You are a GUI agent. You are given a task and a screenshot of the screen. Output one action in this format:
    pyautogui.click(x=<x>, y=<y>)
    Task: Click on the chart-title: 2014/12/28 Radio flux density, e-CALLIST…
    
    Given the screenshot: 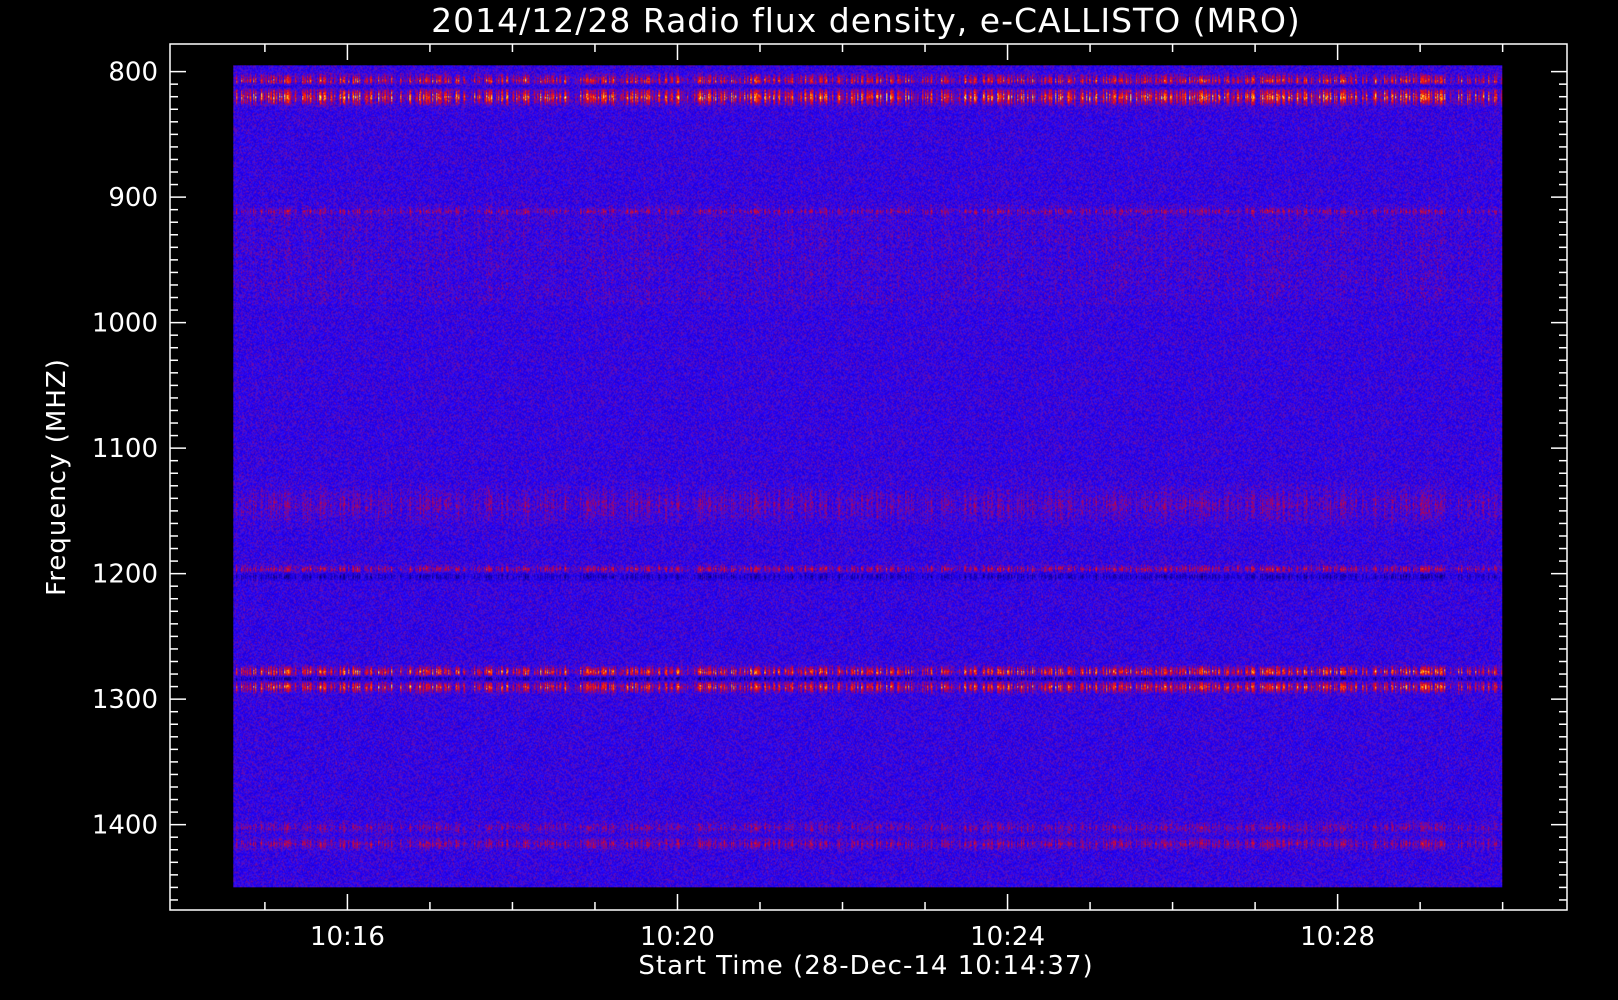 What is the action you would take?
    pyautogui.click(x=866, y=20)
    